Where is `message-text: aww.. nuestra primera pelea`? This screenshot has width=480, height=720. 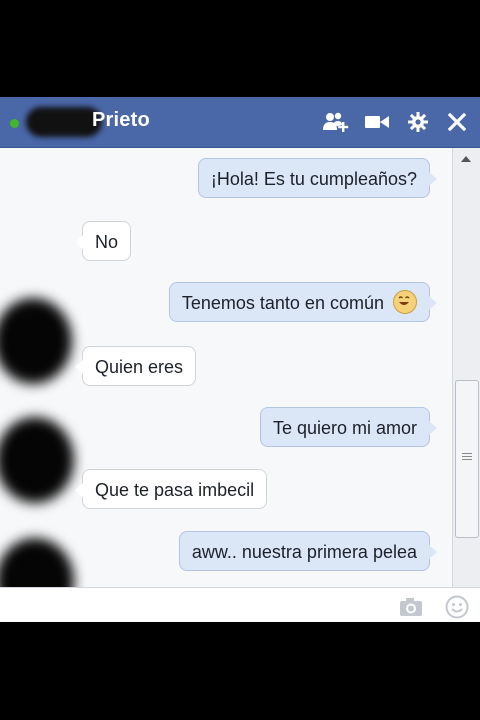
message-text: aww.. nuestra primera pelea is located at coordinates (304, 552).